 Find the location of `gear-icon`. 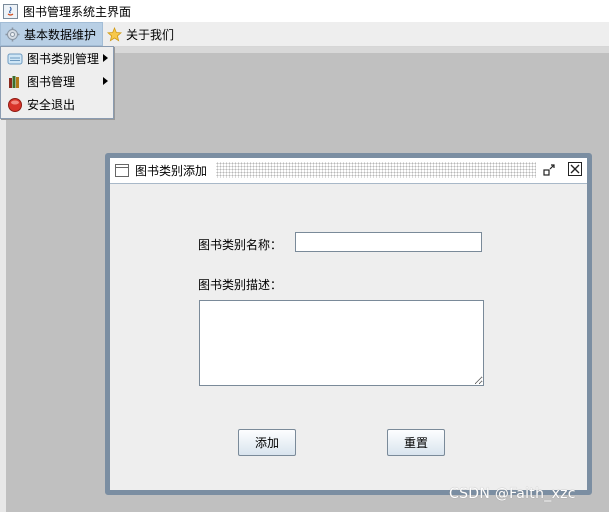

gear-icon is located at coordinates (12, 34).